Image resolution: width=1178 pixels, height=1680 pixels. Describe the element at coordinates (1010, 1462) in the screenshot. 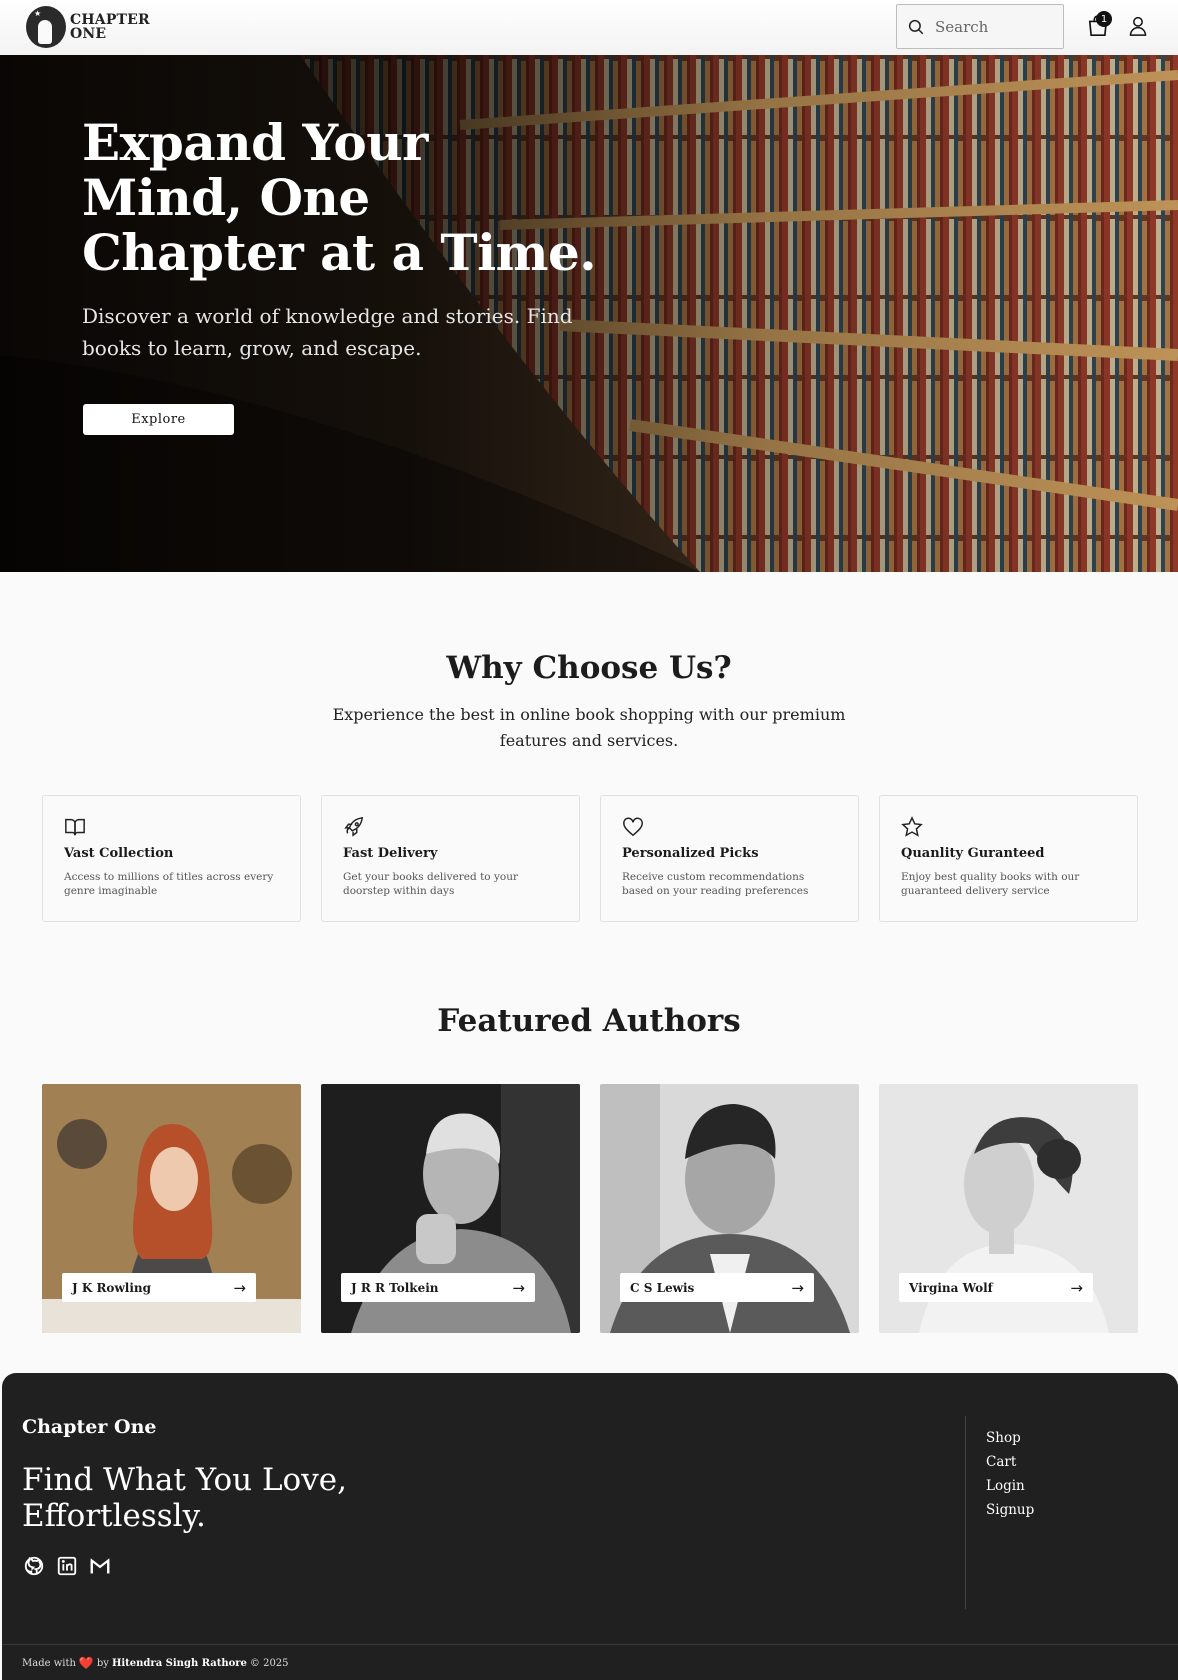

I see `footer-link-cart: Cart` at that location.